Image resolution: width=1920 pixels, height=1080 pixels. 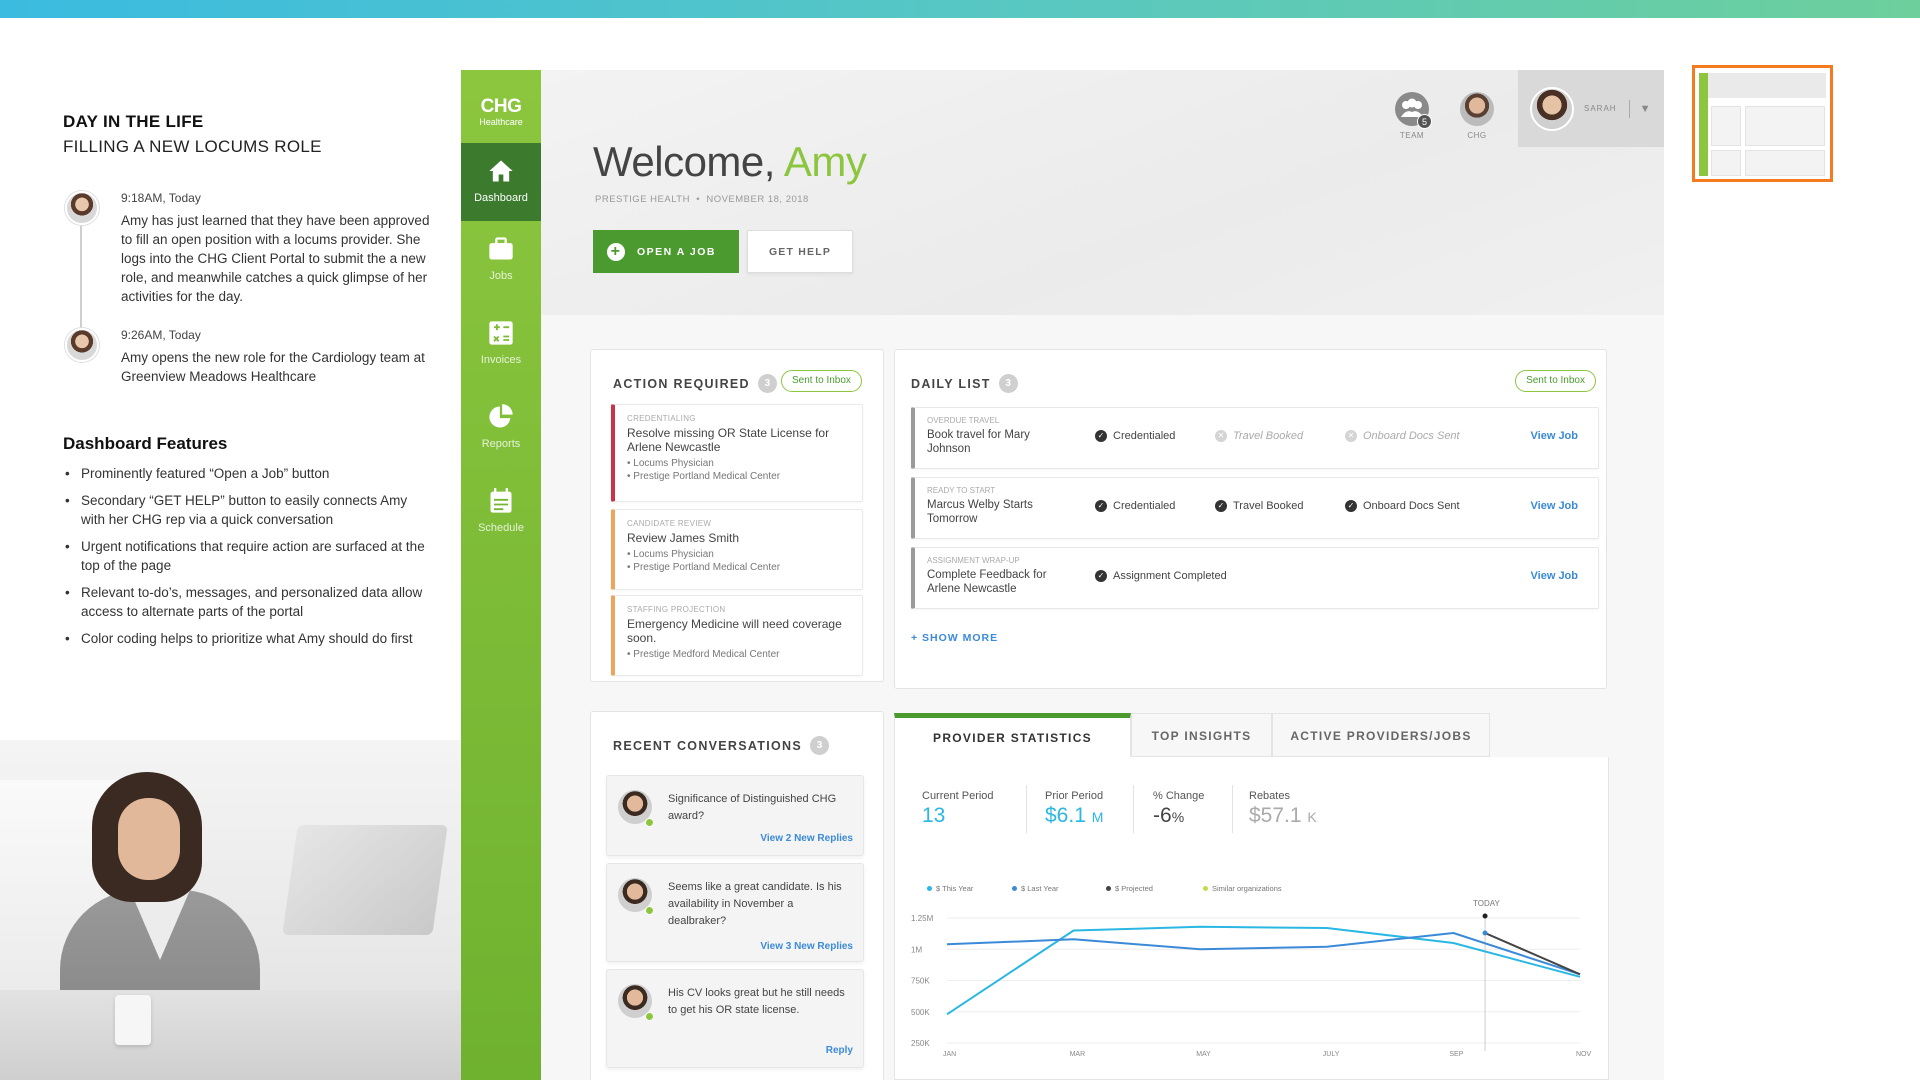 I want to click on status-item: ✓ Assignment Completed, so click(x=1161, y=576).